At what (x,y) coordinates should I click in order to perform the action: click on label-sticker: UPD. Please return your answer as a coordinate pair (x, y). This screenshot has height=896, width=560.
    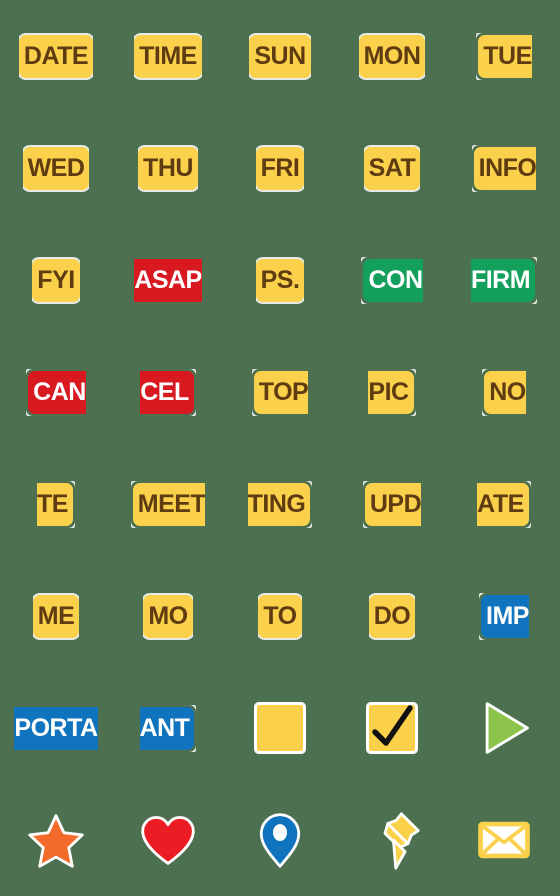
    Looking at the image, I should click on (393, 504).